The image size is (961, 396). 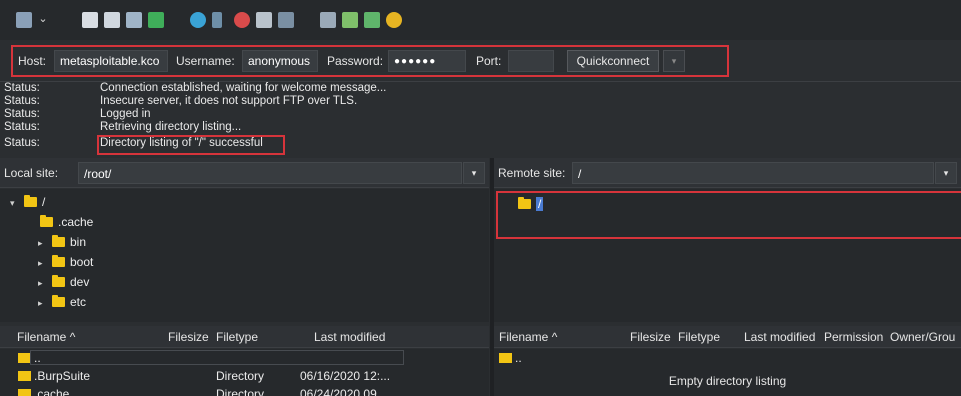 I want to click on tree-item: ▸ etc, so click(x=62, y=302).